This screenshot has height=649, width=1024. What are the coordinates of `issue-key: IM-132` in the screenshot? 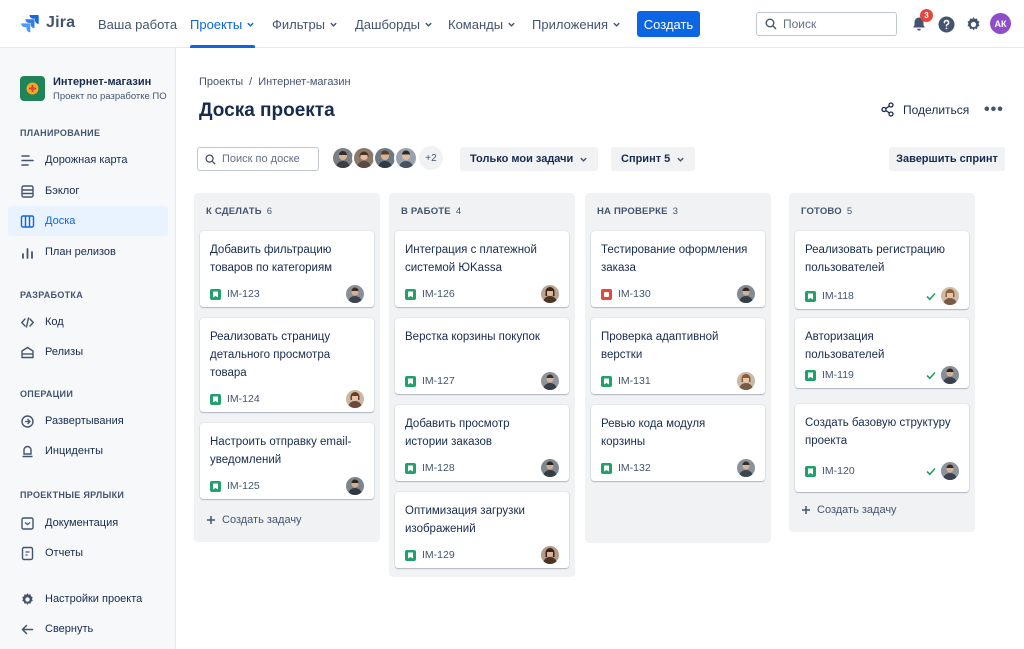 It's located at (634, 468).